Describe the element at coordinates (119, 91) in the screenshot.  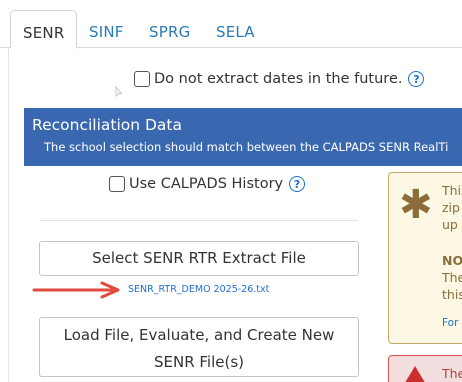
I see `mouse-cursor-icon` at that location.